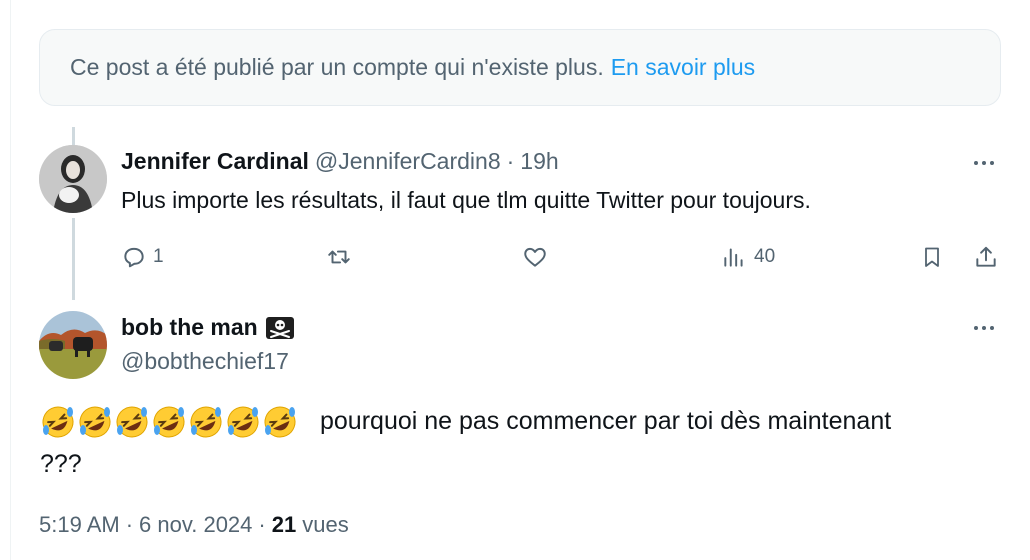 The height and width of the screenshot is (560, 1030). What do you see at coordinates (408, 161) in the screenshot?
I see `reply-handle: @JenniferCardin8` at bounding box center [408, 161].